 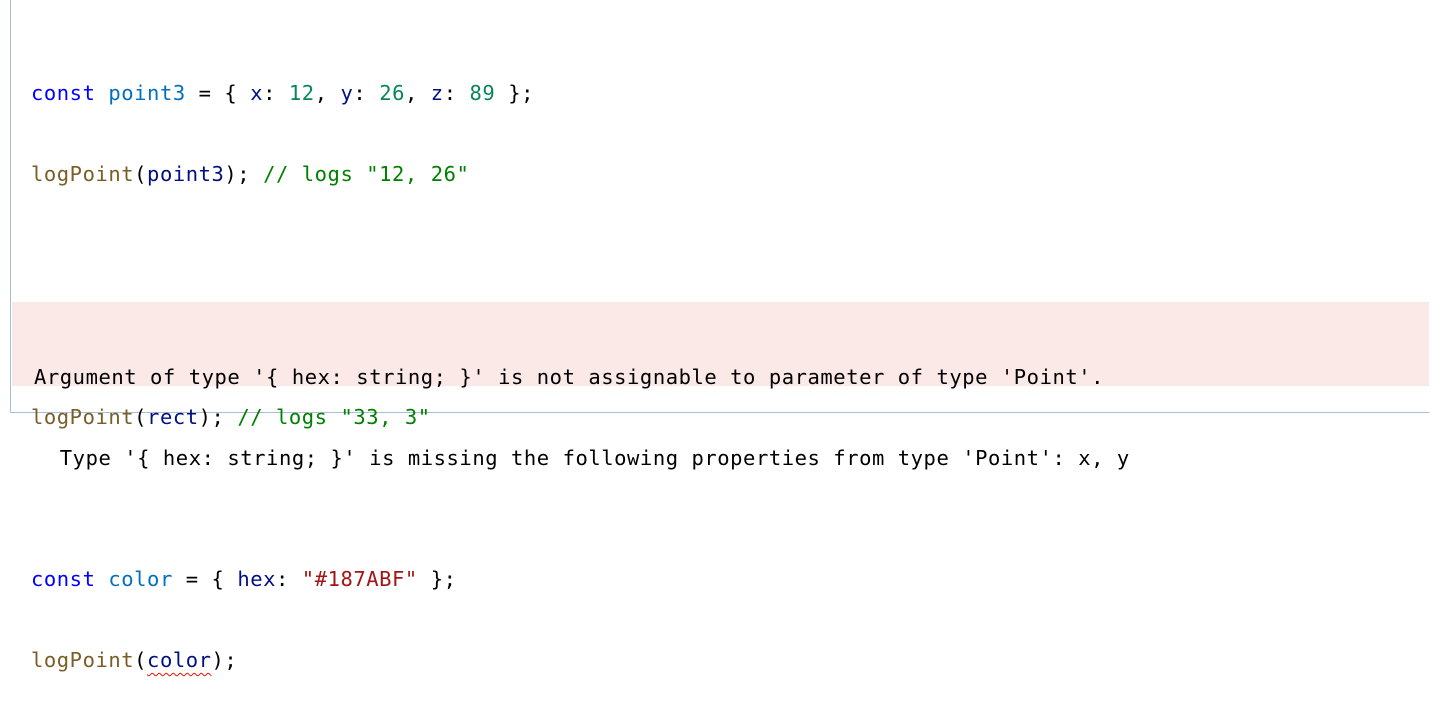 What do you see at coordinates (482, 93) in the screenshot?
I see `number-literal: 89` at bounding box center [482, 93].